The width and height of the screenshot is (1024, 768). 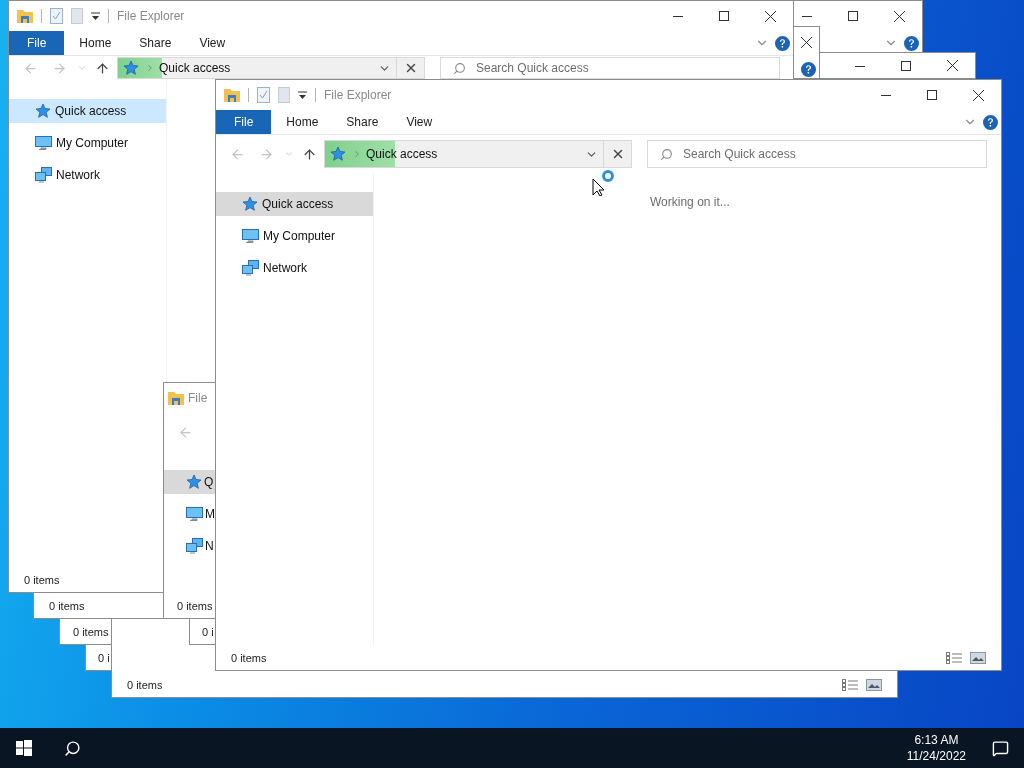 I want to click on nav-item: N, so click(x=190, y=546).